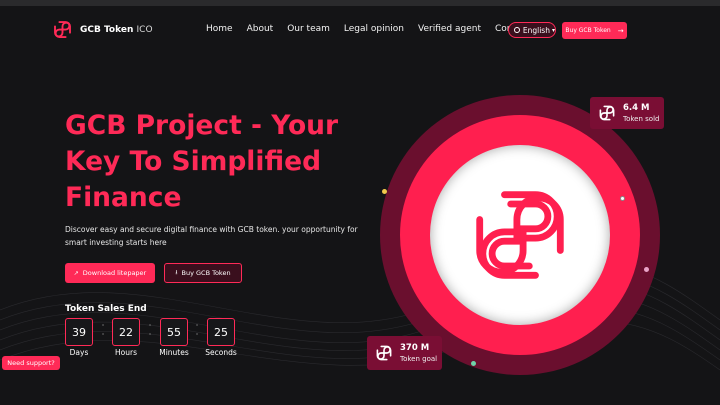 The width and height of the screenshot is (720, 405). What do you see at coordinates (126, 332) in the screenshot?
I see `countdown-hours-value: 22` at bounding box center [126, 332].